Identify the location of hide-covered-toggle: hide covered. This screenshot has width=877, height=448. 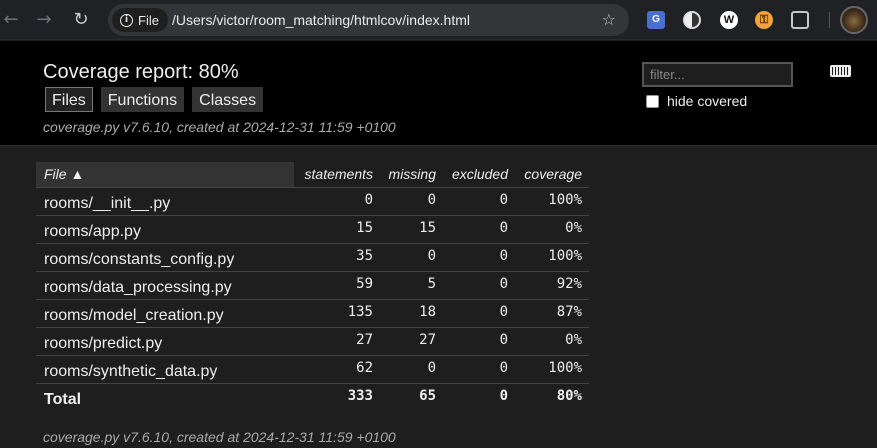
(696, 101).